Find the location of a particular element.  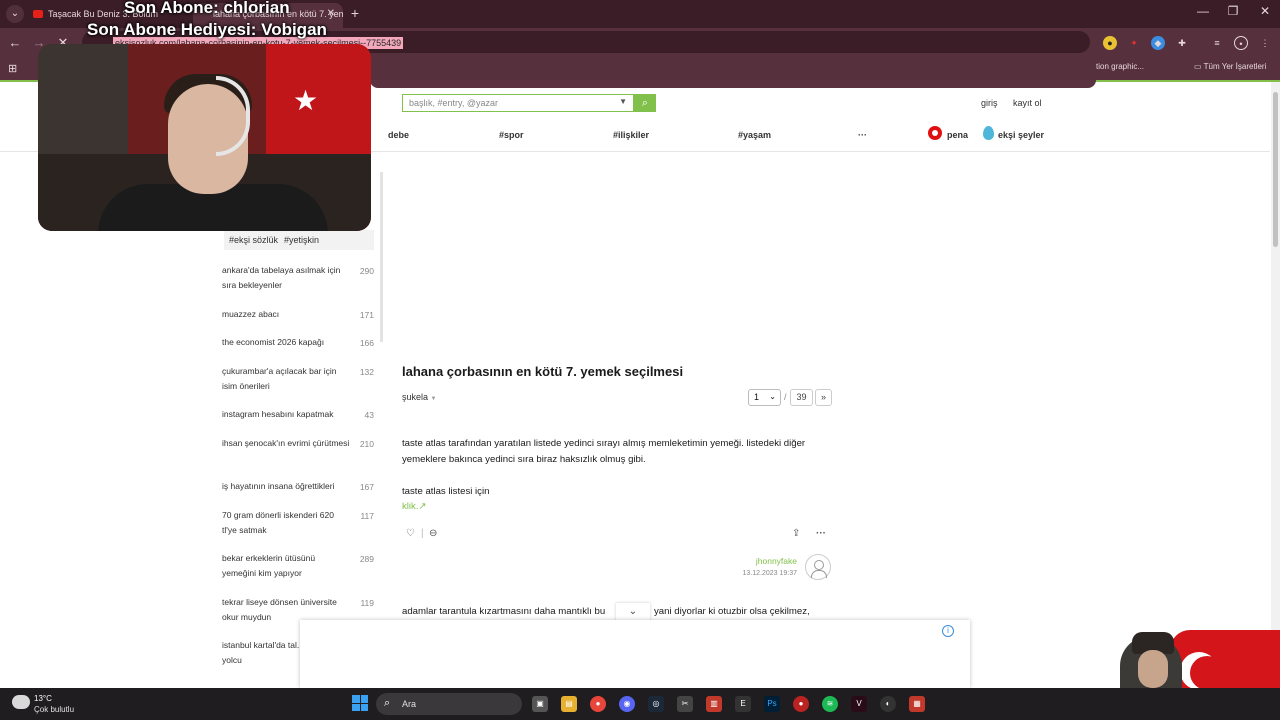

sort-dropdown: şukela ▼ is located at coordinates (419, 397).